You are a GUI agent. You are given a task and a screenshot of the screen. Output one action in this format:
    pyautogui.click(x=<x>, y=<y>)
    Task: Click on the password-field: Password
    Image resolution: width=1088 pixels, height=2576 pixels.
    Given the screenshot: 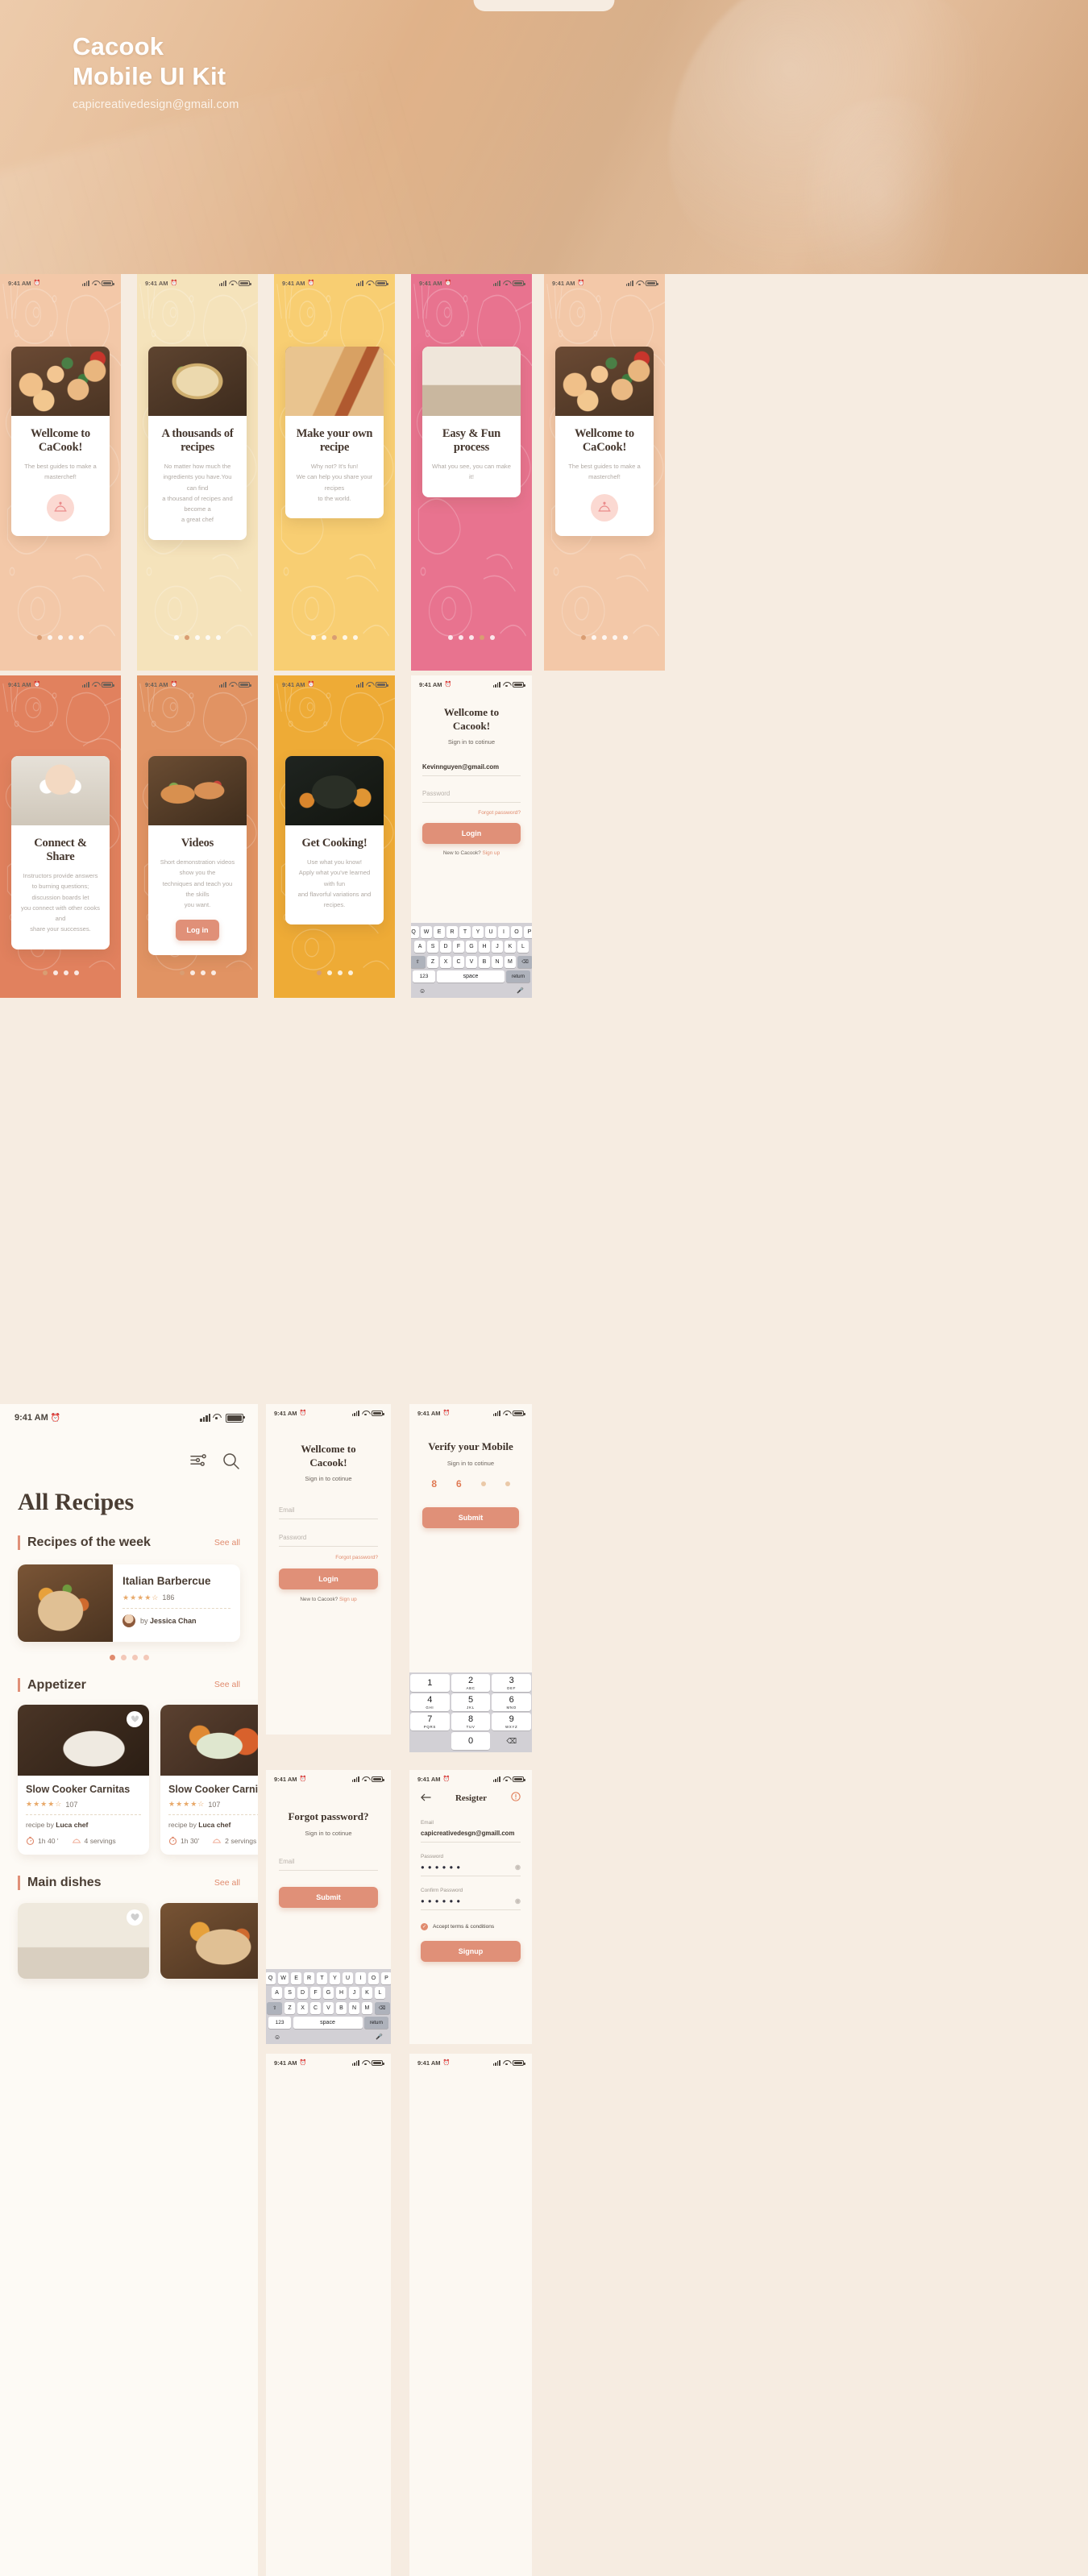 What is the action you would take?
    pyautogui.click(x=471, y=797)
    